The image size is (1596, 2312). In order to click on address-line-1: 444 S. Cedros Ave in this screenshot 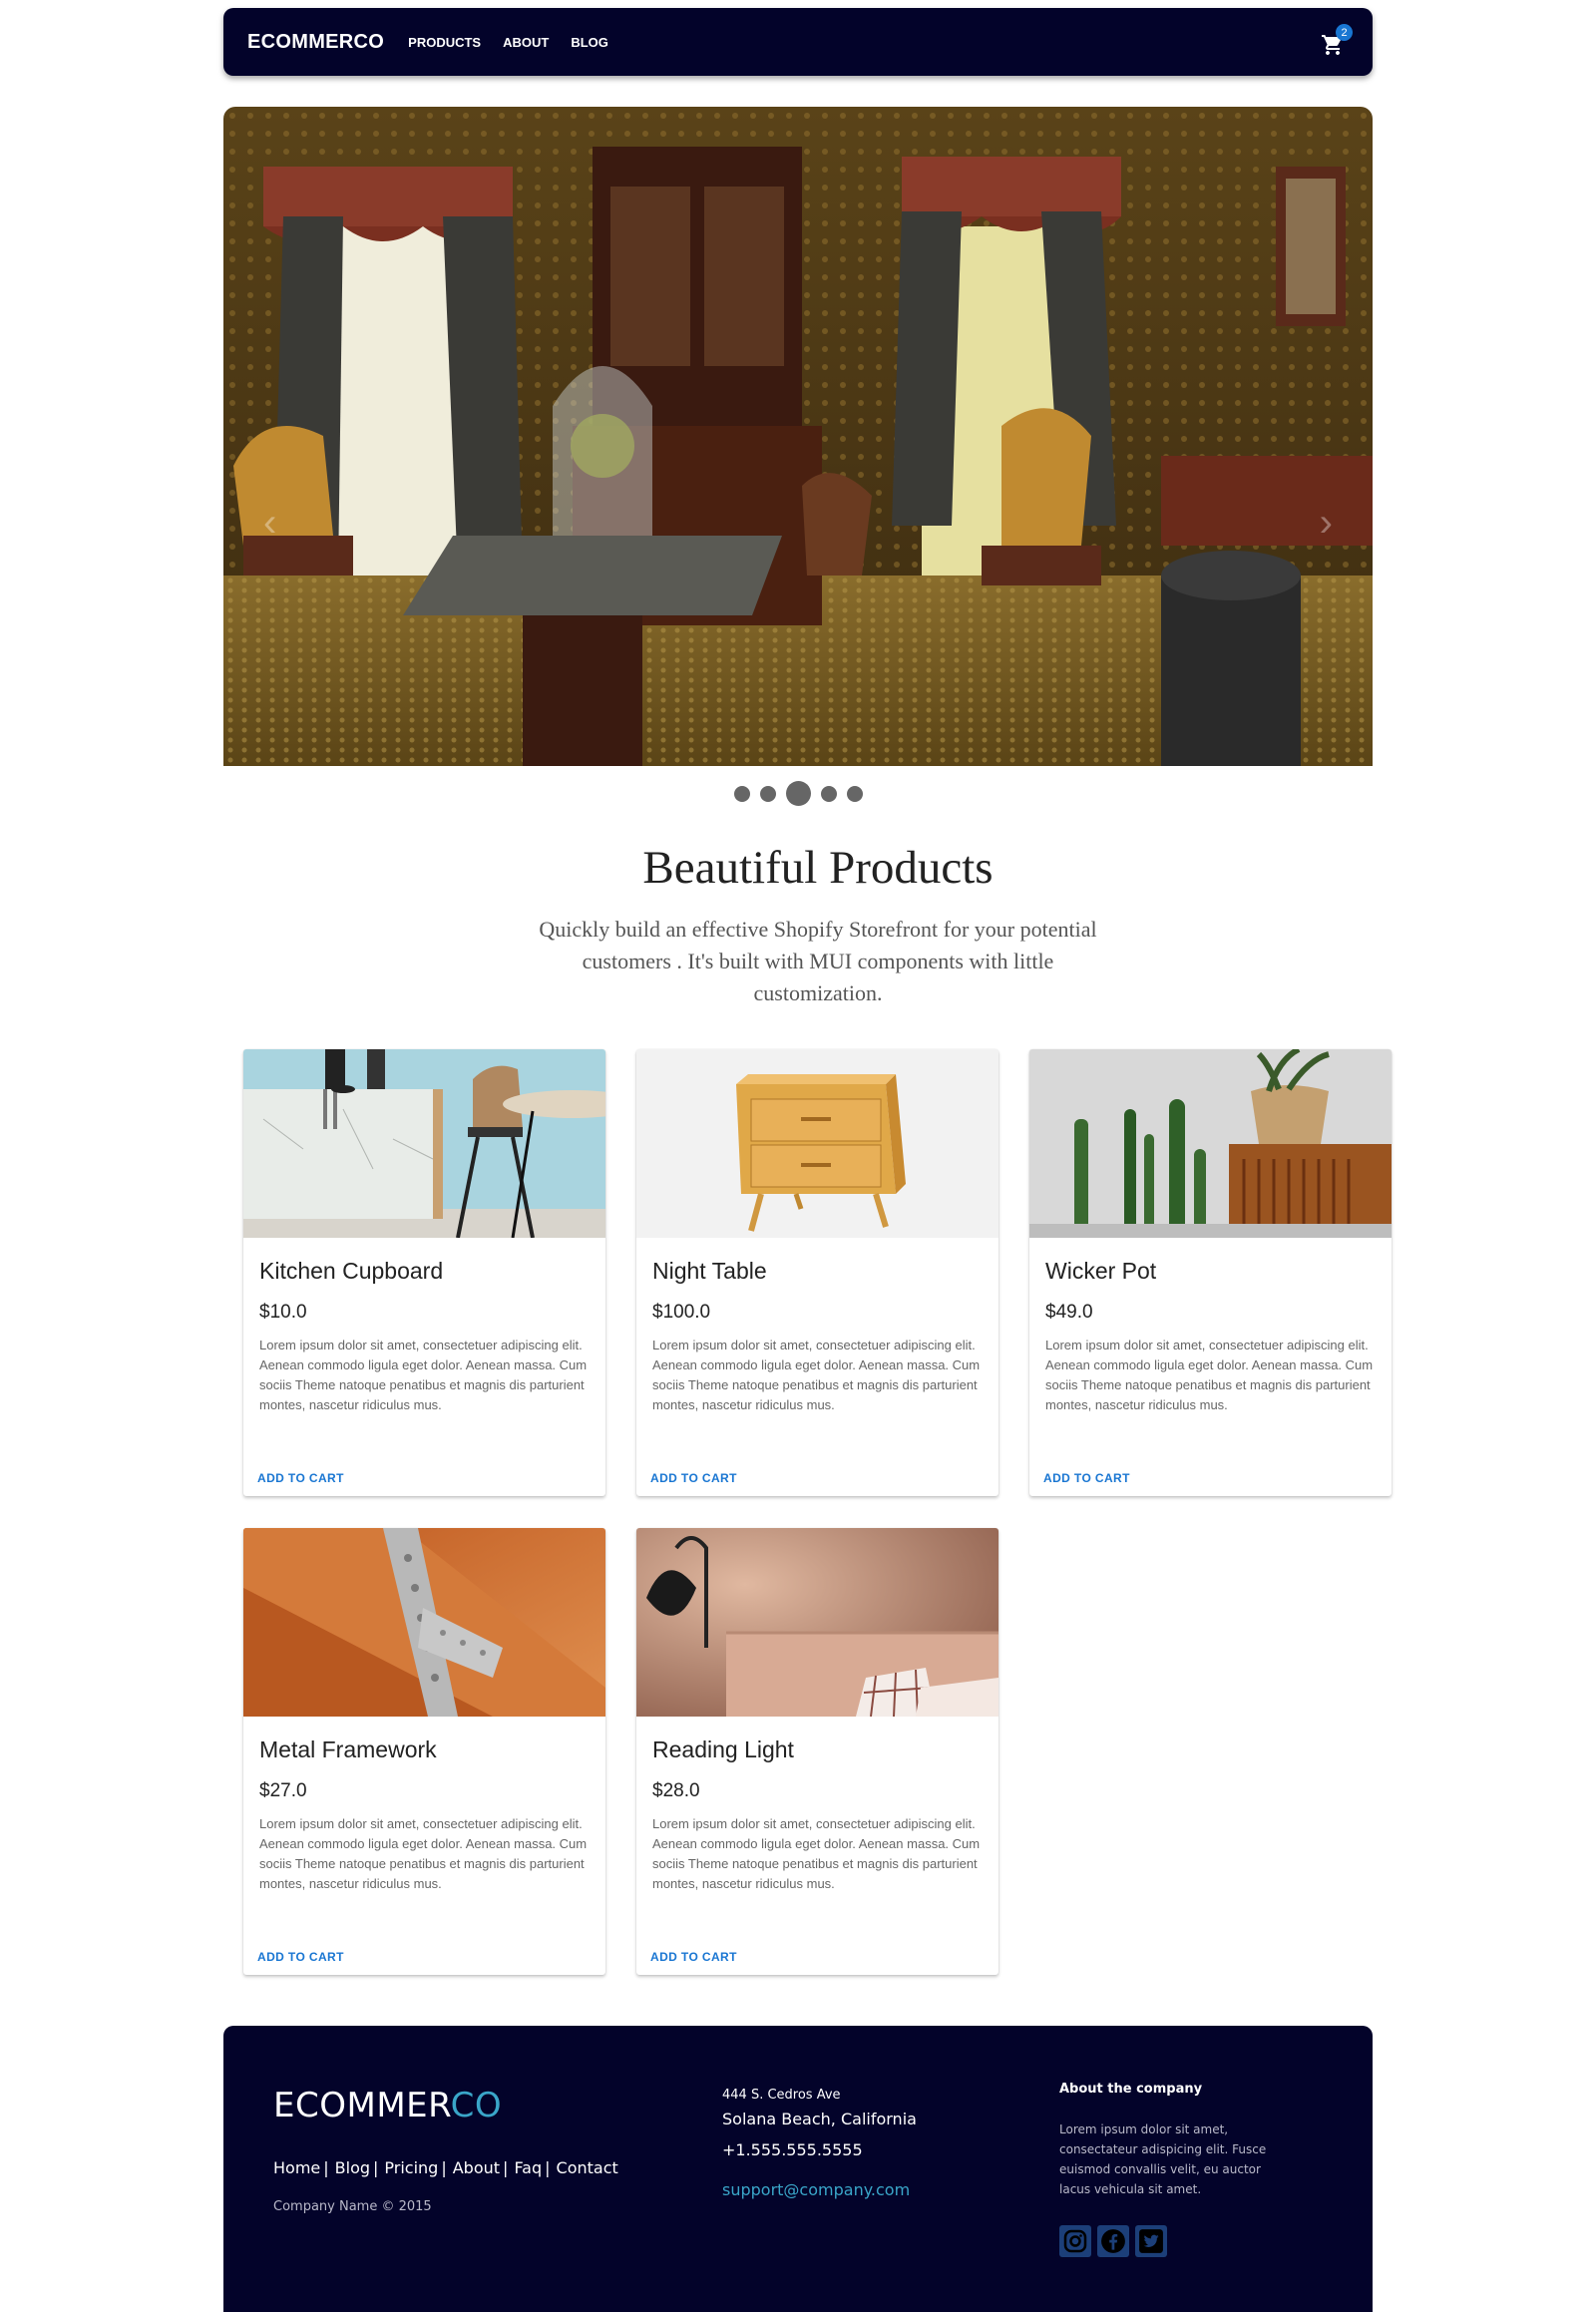, I will do `click(781, 2096)`.